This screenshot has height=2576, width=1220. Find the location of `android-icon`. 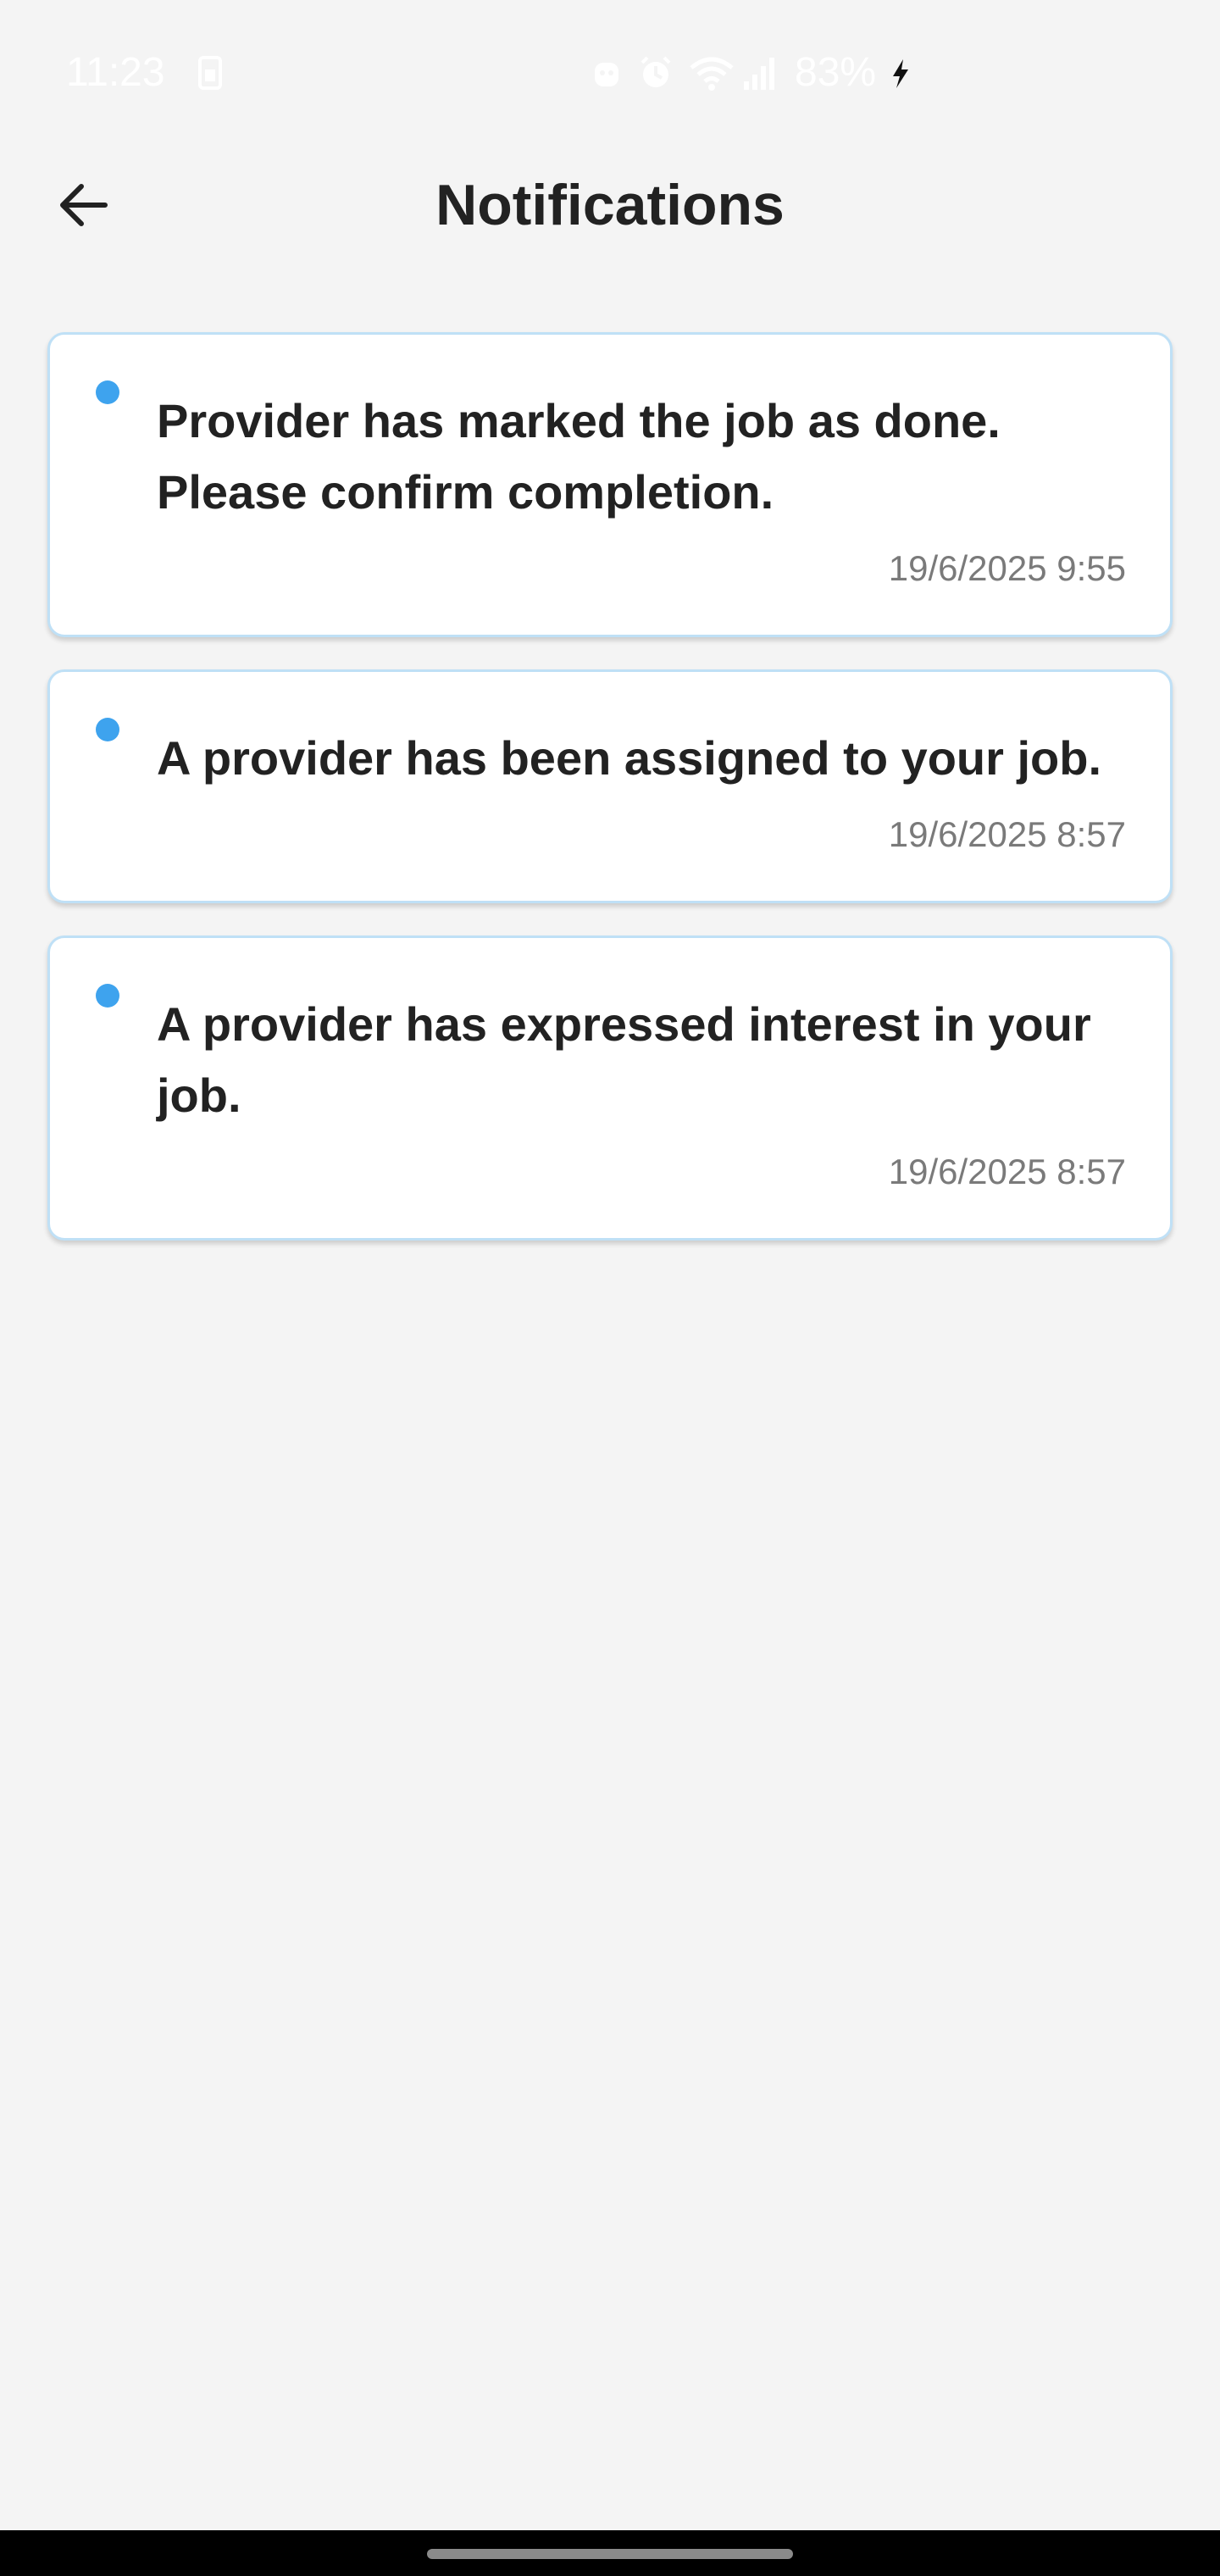

android-icon is located at coordinates (607, 73).